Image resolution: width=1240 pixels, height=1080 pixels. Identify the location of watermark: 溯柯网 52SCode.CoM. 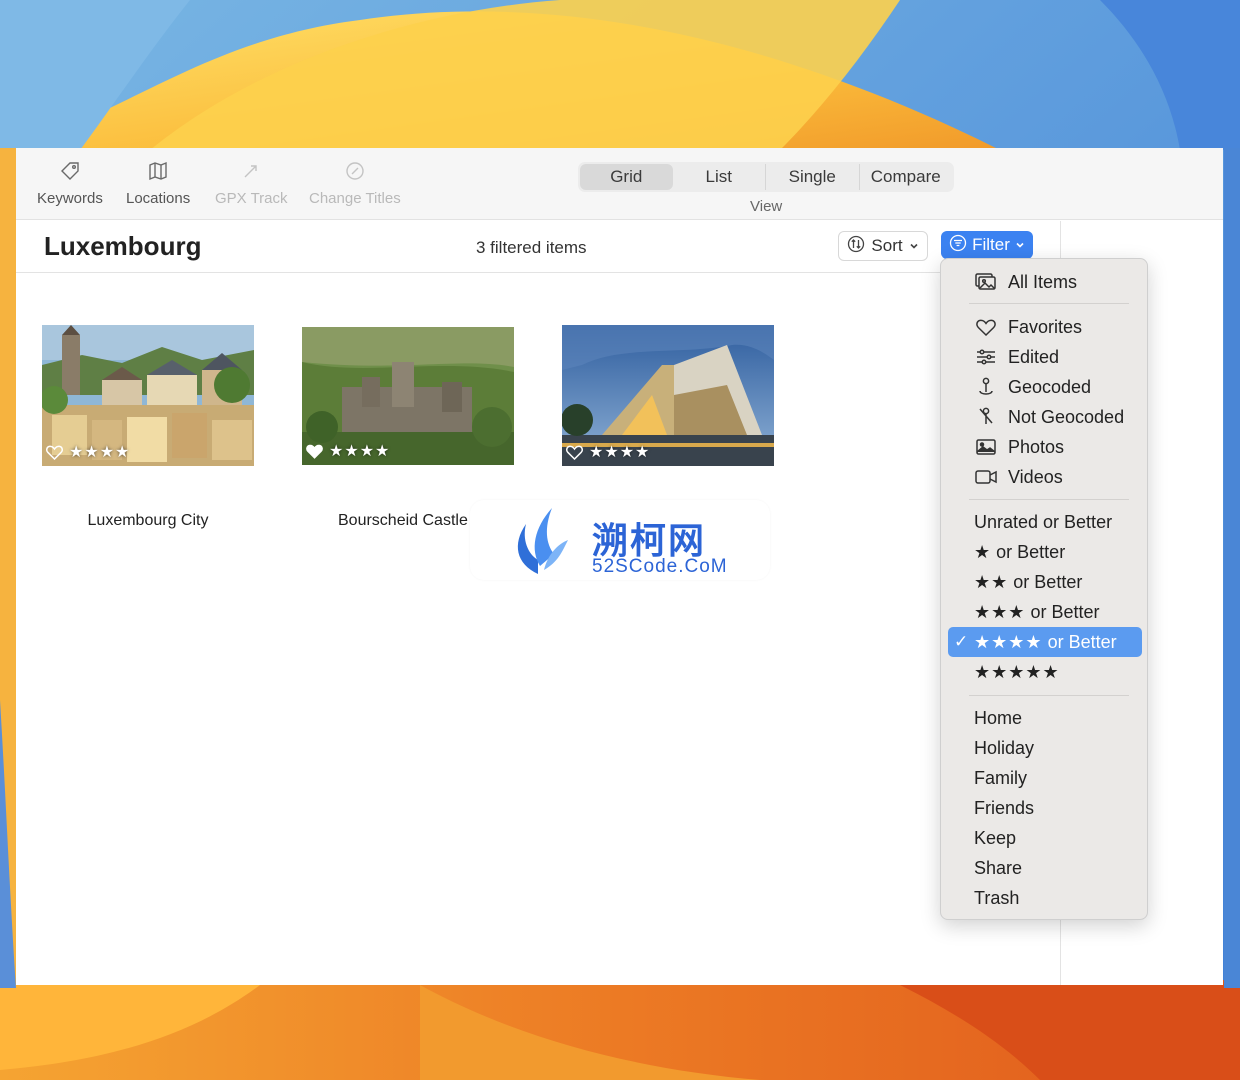
(620, 540).